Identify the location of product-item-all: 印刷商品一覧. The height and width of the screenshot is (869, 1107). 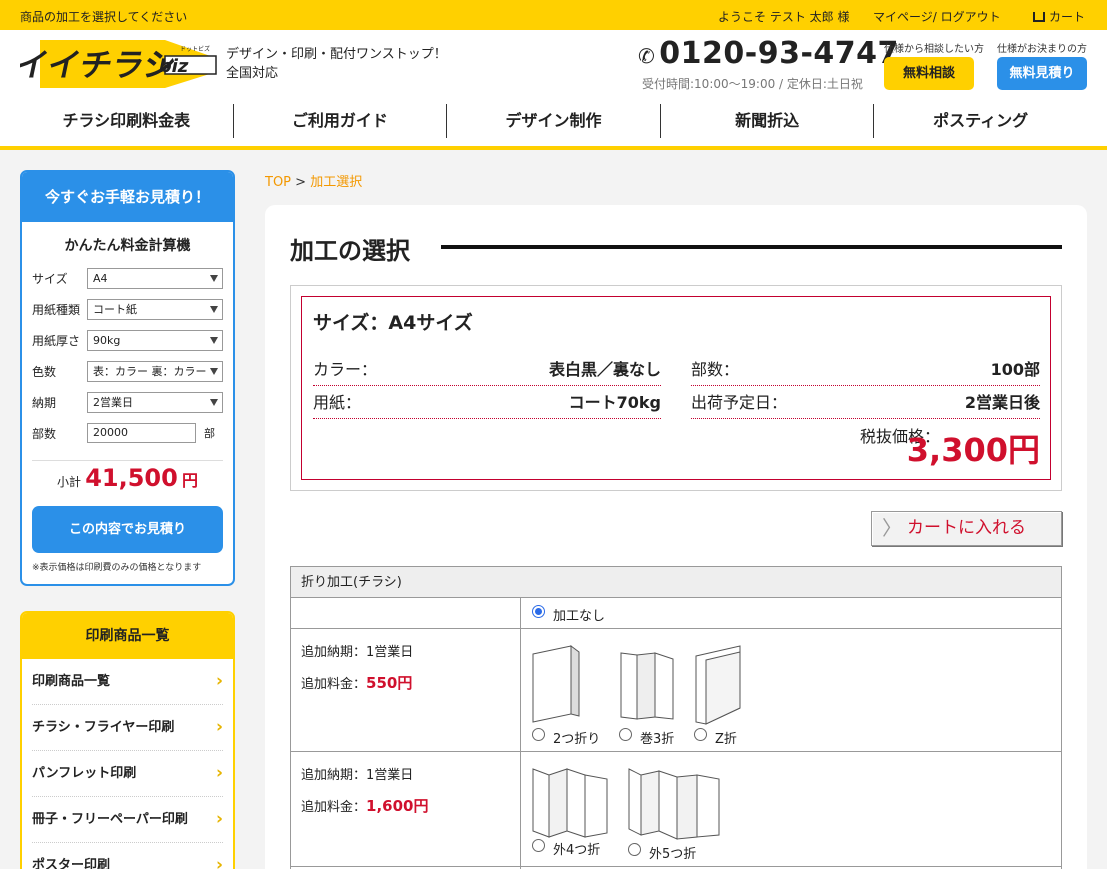
(127, 681).